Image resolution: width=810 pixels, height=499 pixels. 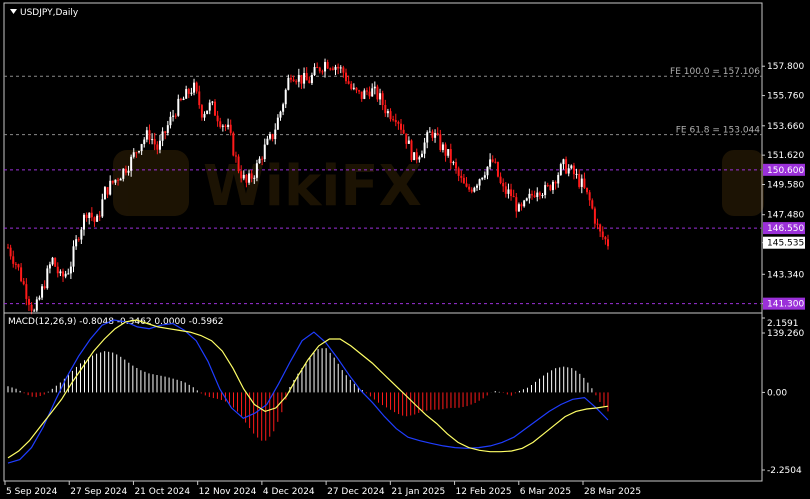 What do you see at coordinates (785, 97) in the screenshot?
I see `y-tick-label: 155.760` at bounding box center [785, 97].